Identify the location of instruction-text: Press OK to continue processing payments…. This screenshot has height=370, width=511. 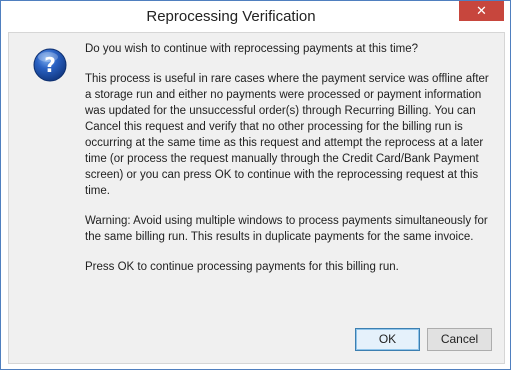
(242, 267).